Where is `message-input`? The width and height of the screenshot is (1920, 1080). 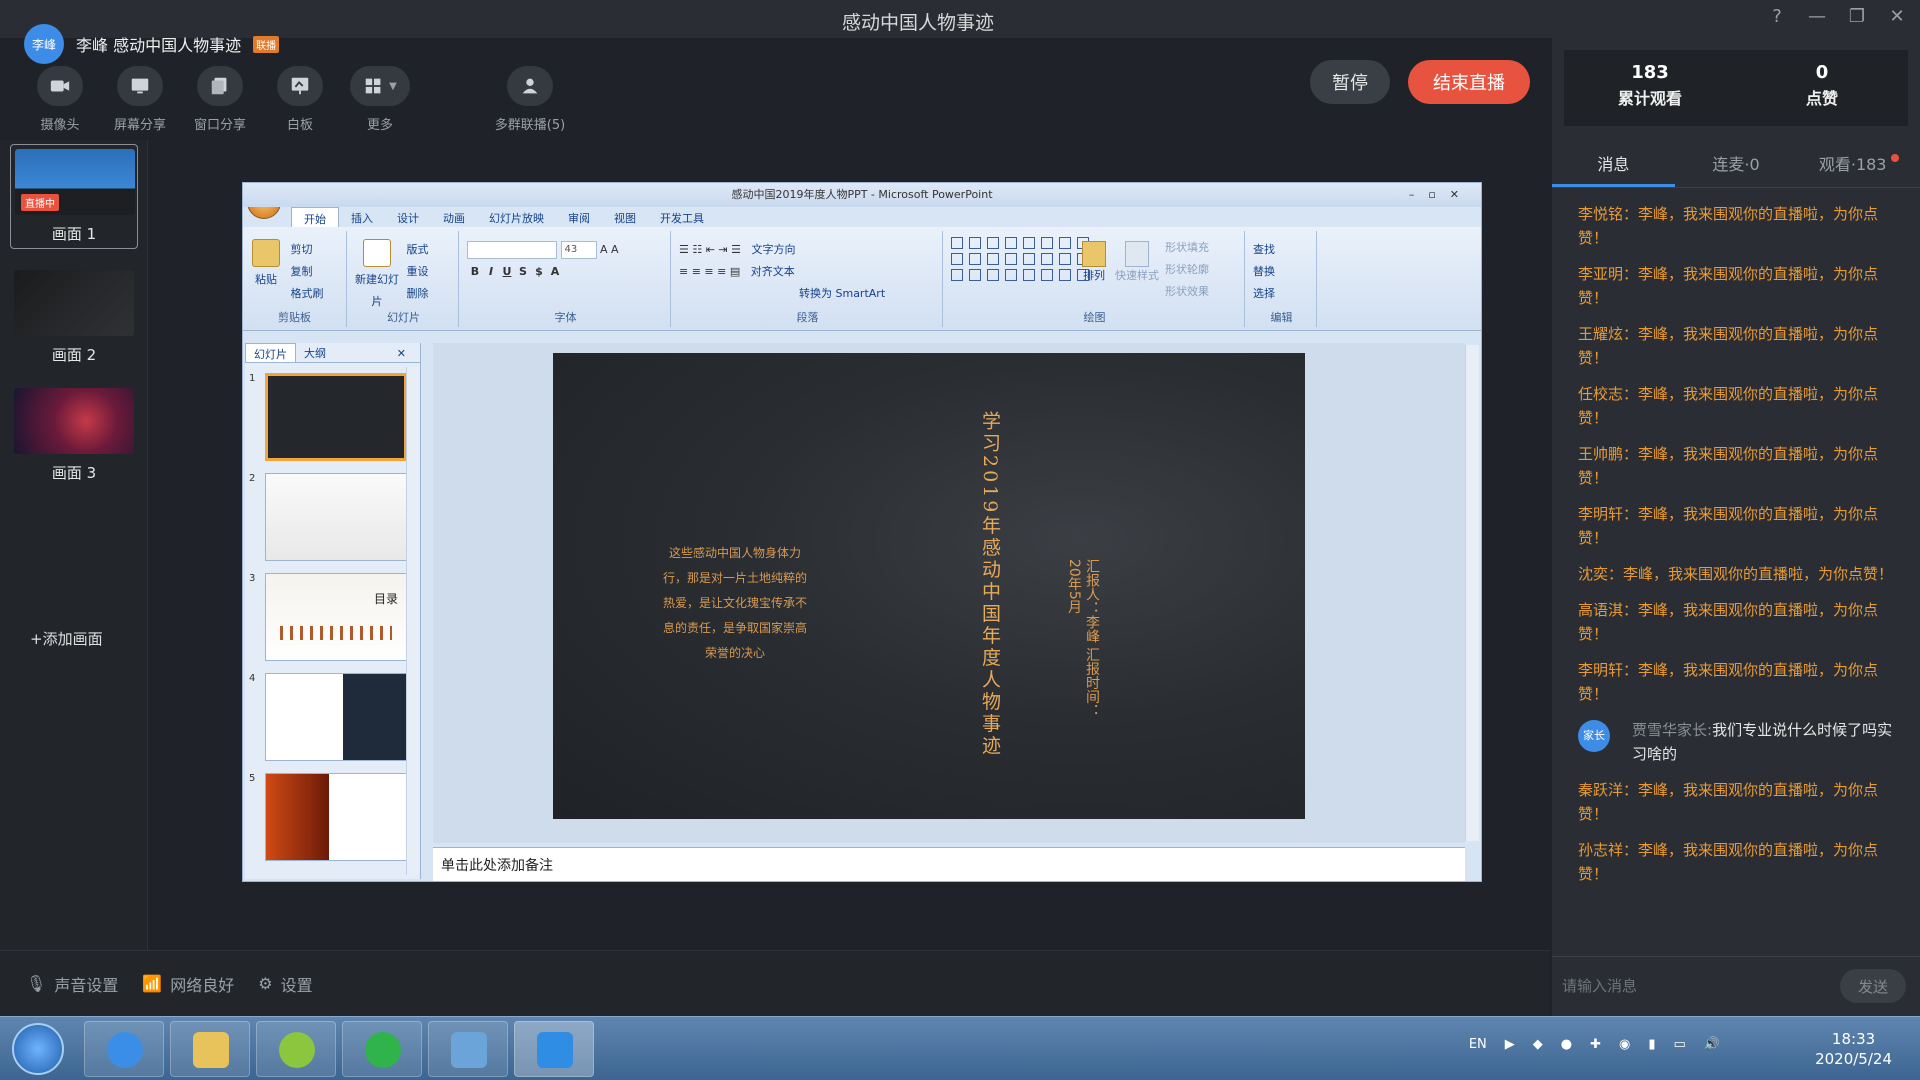 message-input is located at coordinates (1692, 986).